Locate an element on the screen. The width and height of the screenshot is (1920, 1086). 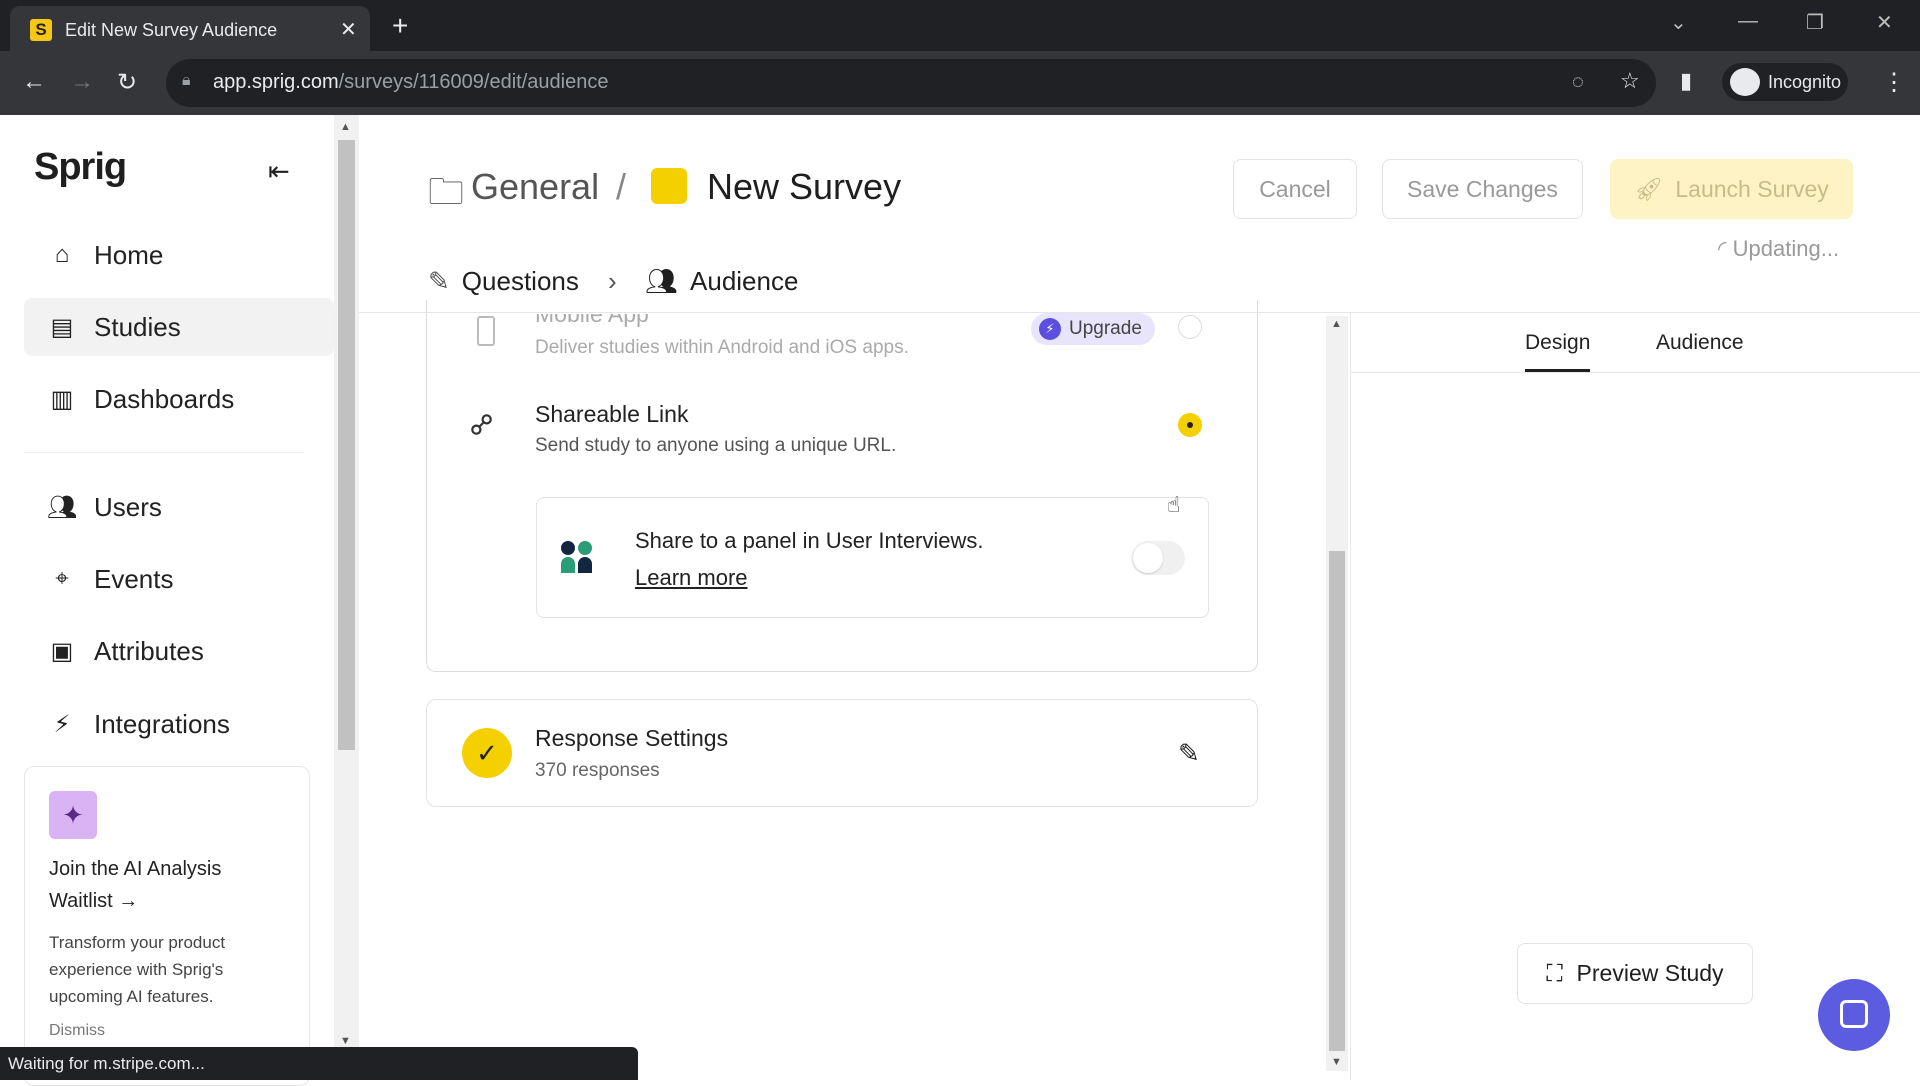
sidebar-item-attributes: ▣ Attributes is located at coordinates (179, 651).